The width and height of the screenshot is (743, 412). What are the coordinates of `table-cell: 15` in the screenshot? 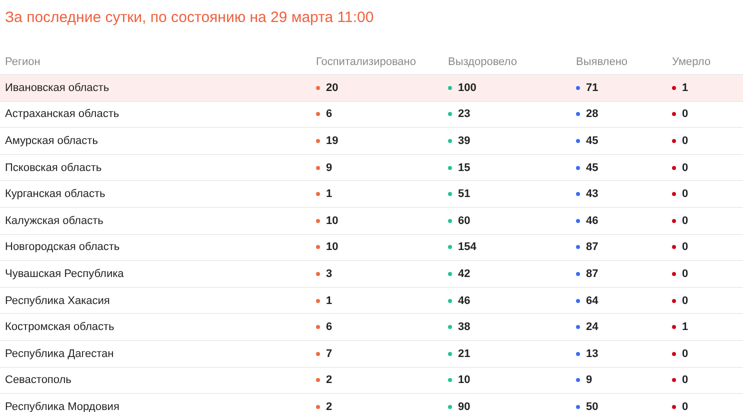 It's located at (464, 168).